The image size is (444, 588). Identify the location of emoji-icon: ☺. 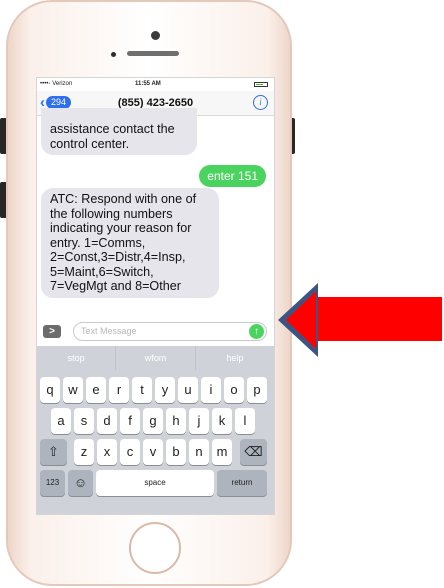
(80, 483).